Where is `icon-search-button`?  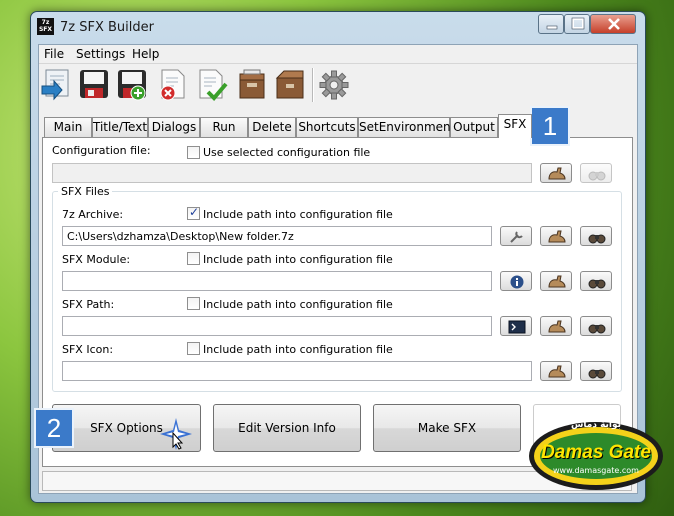
icon-search-button is located at coordinates (596, 371).